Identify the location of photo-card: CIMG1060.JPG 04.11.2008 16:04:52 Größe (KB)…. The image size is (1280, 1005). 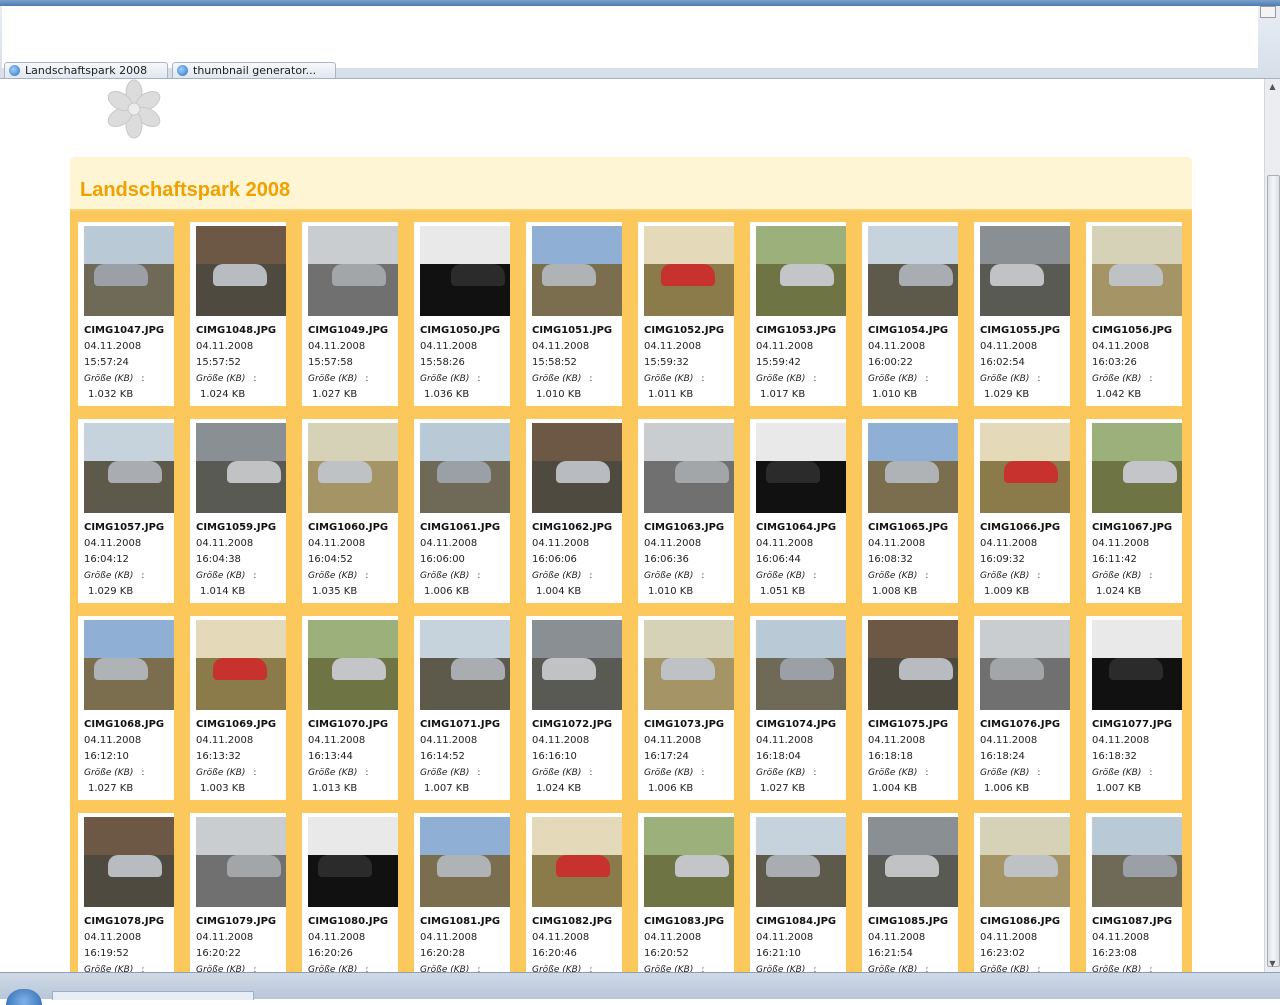
(350, 511).